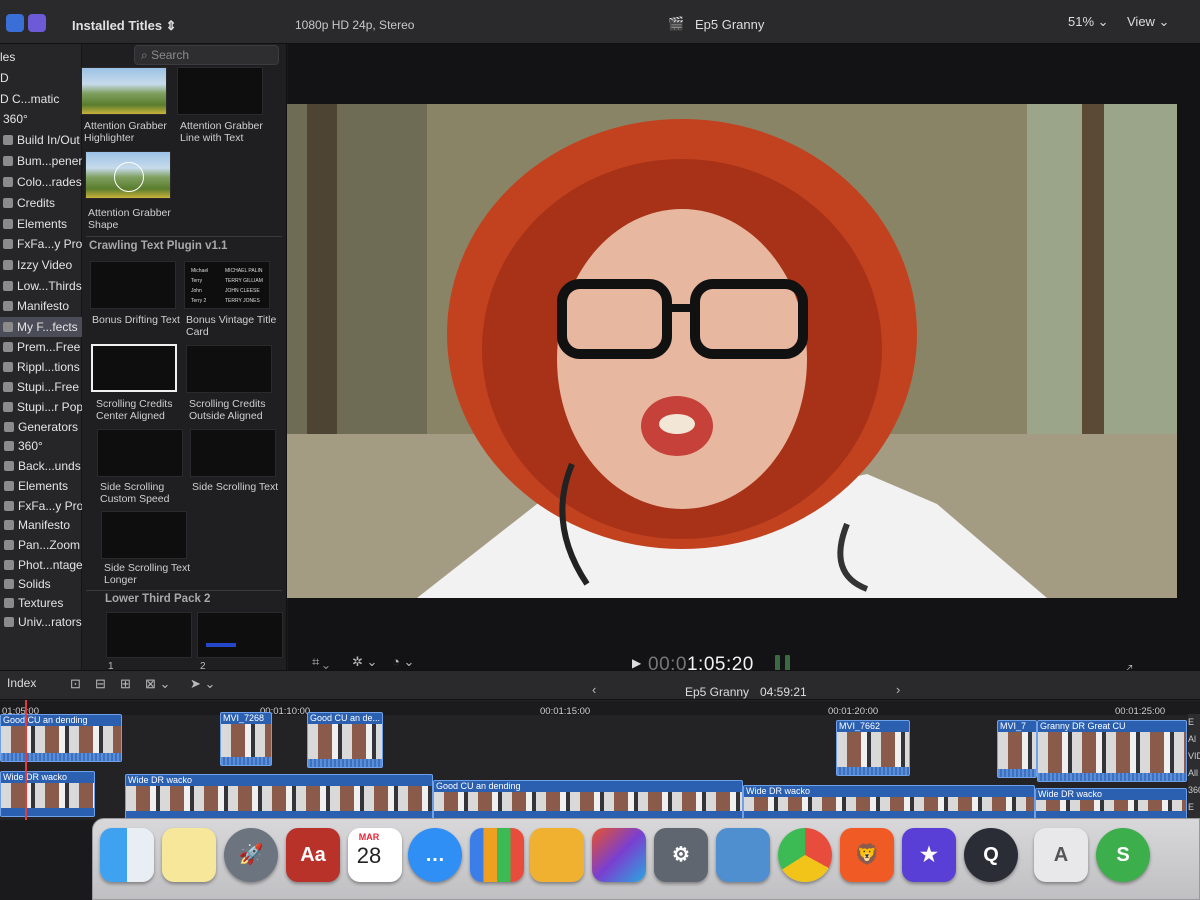  Describe the element at coordinates (805, 855) in the screenshot. I see `chrome-icon` at that location.